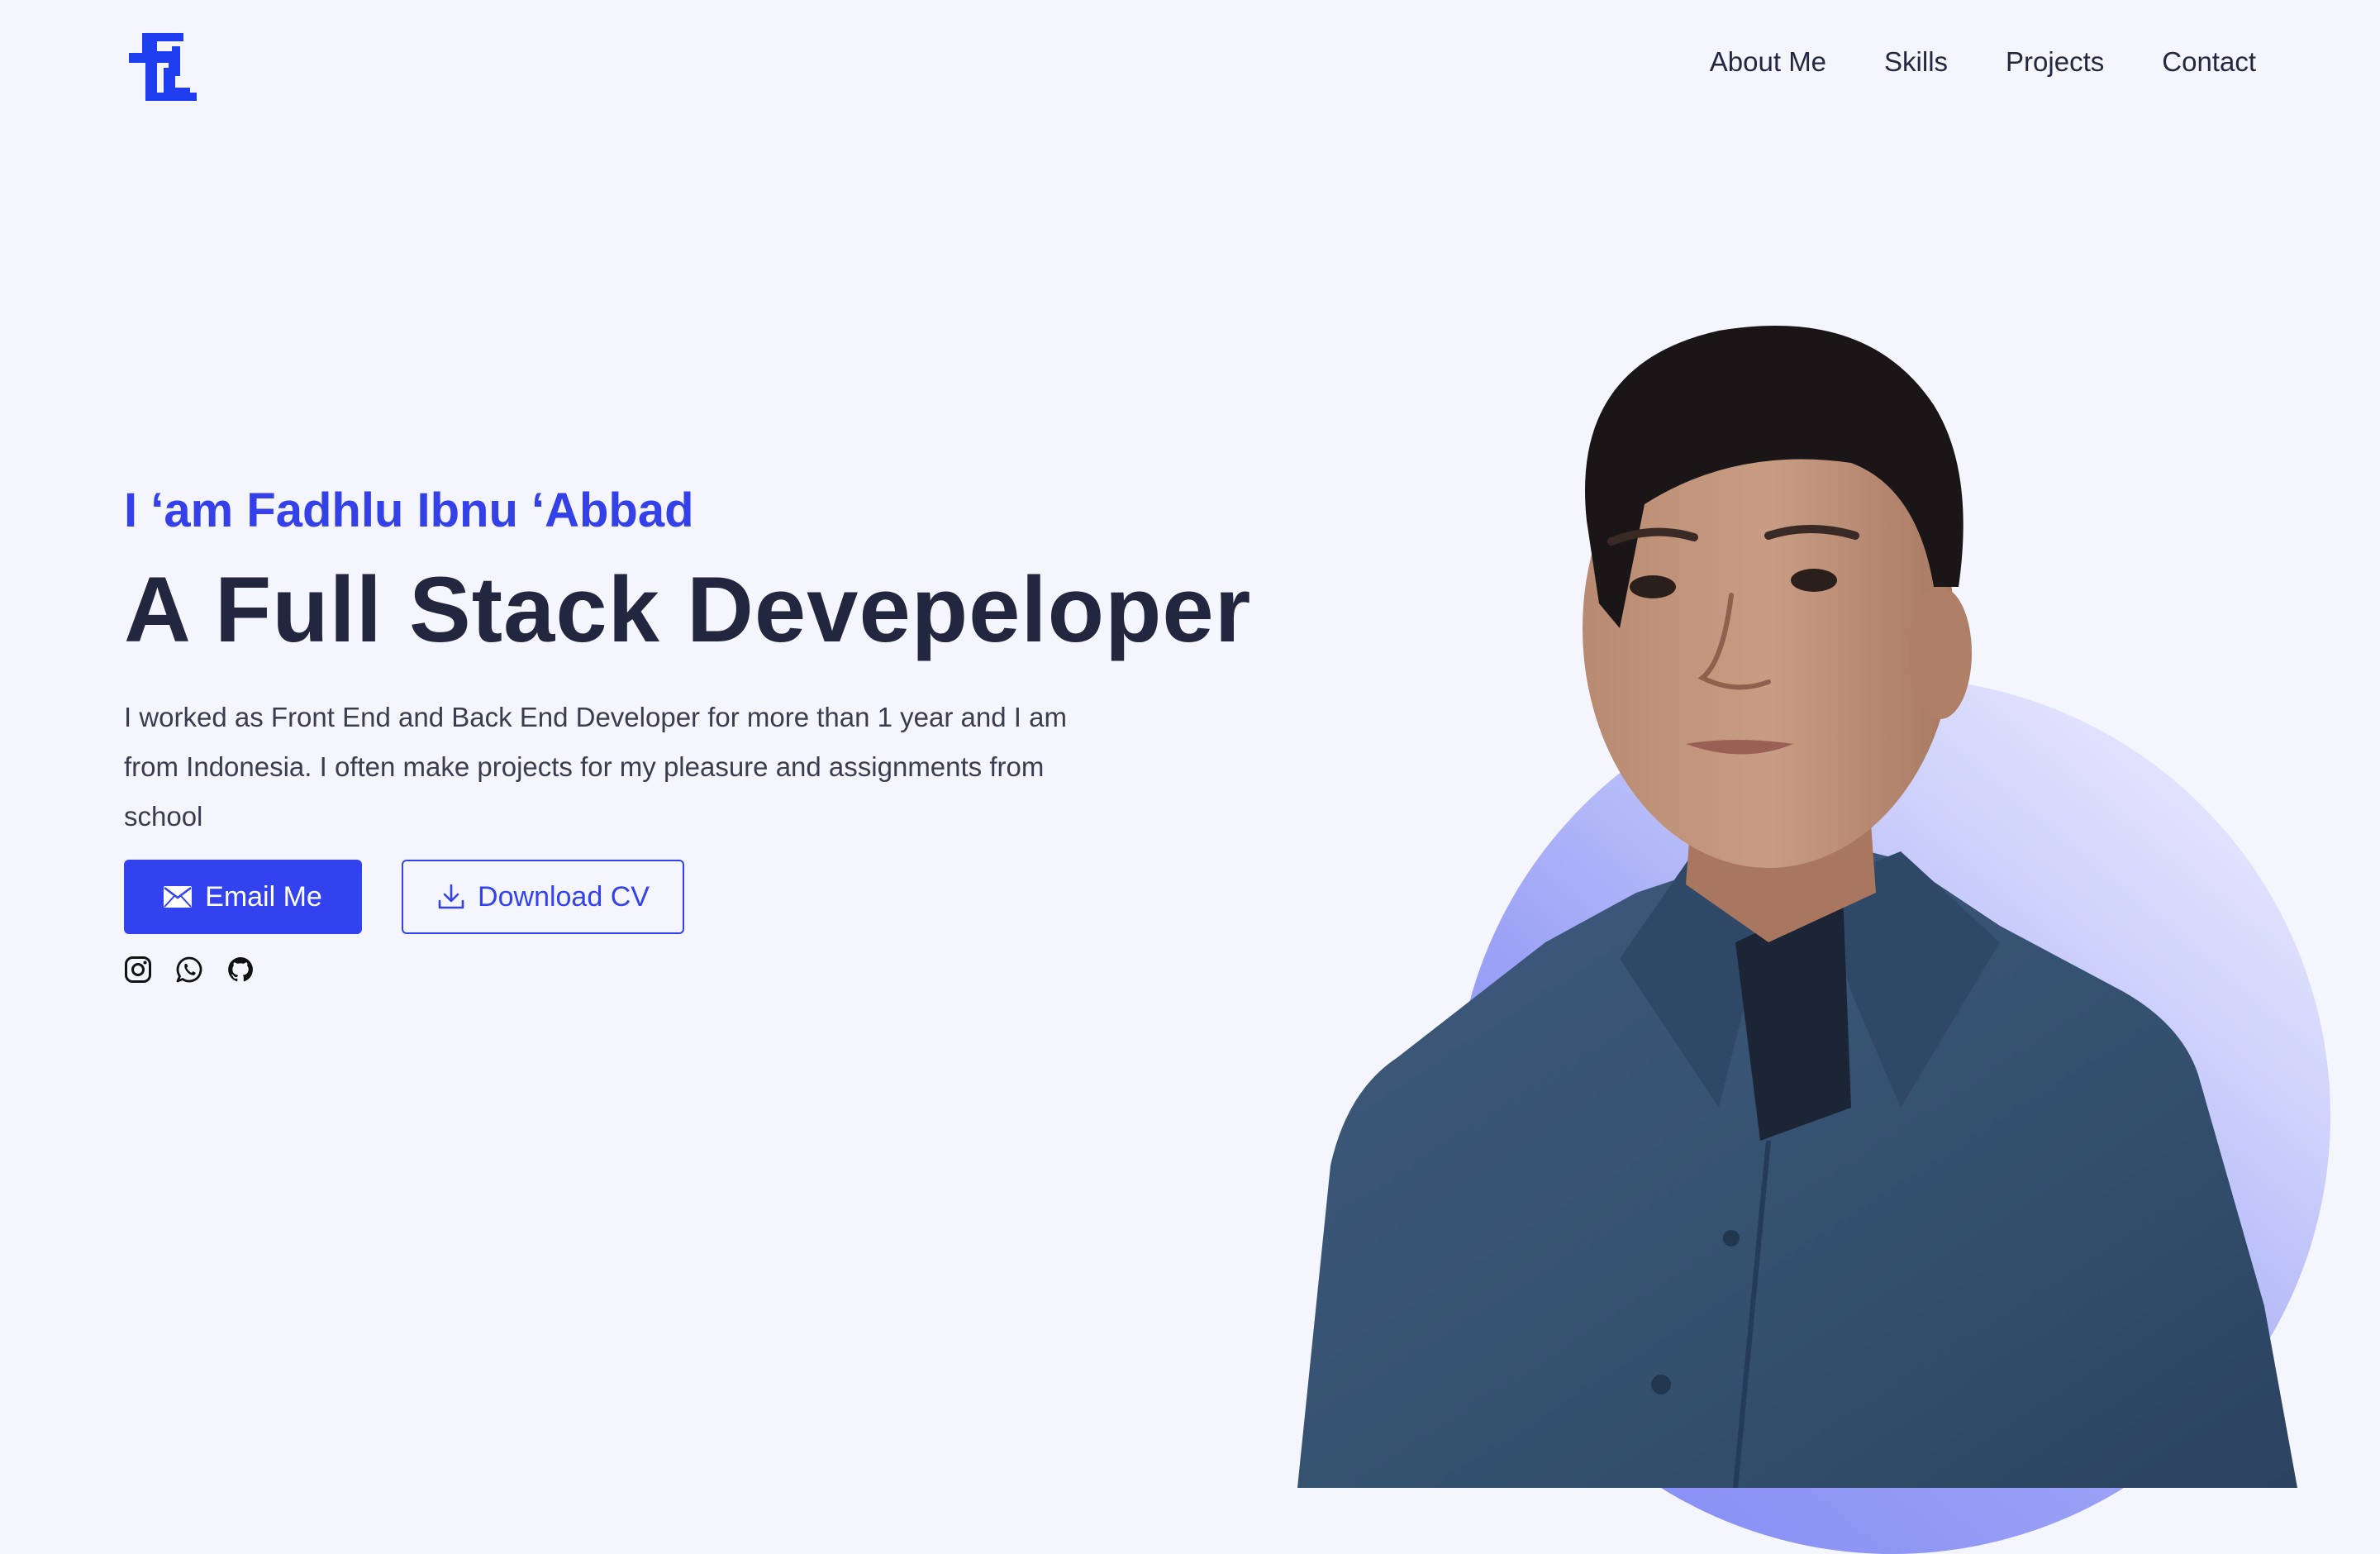 Image resolution: width=2380 pixels, height=1554 pixels. I want to click on hero-headline: A Full Stack Devepeloper, so click(688, 609).